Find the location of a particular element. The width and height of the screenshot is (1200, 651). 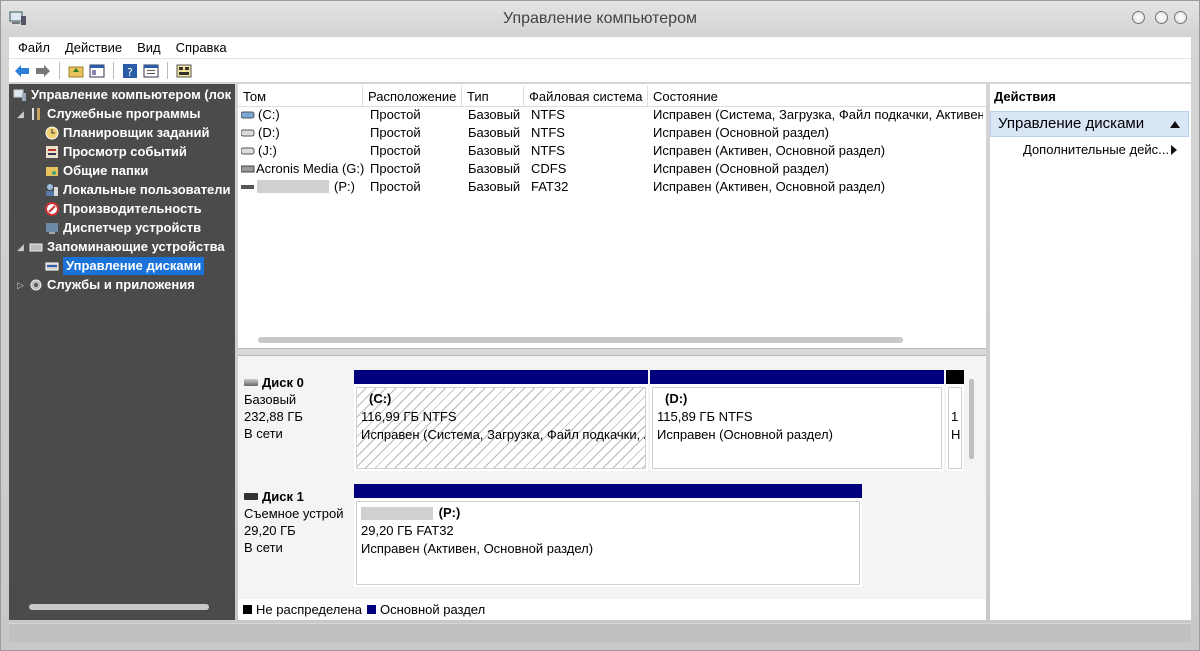

forward-button is located at coordinates (43, 71).